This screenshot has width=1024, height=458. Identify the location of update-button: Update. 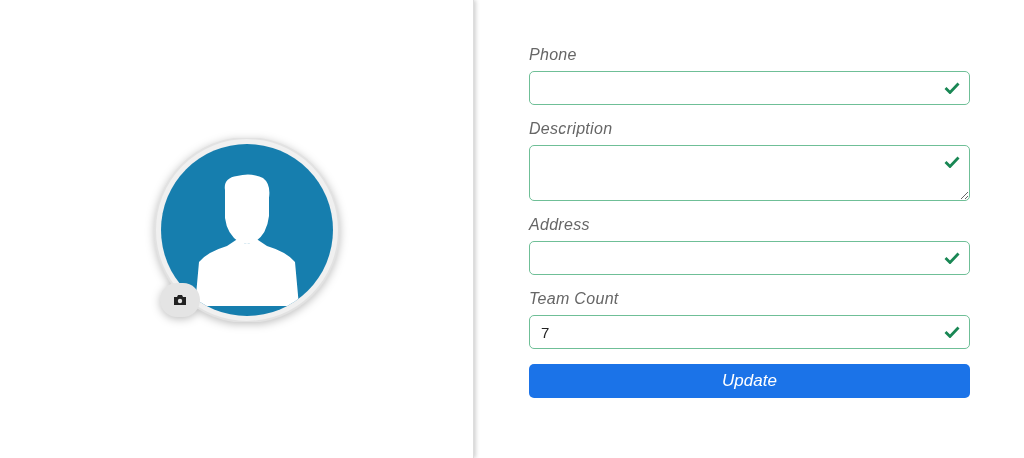
(749, 381).